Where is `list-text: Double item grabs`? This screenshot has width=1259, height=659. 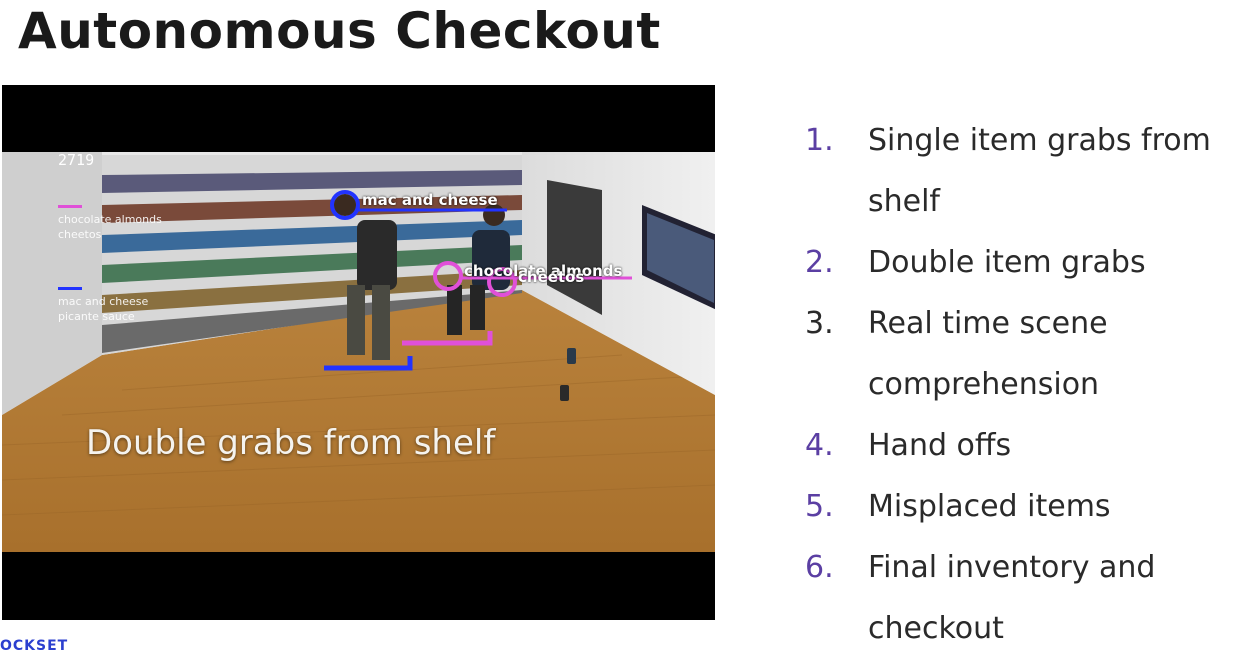 list-text: Double item grabs is located at coordinates (1007, 262).